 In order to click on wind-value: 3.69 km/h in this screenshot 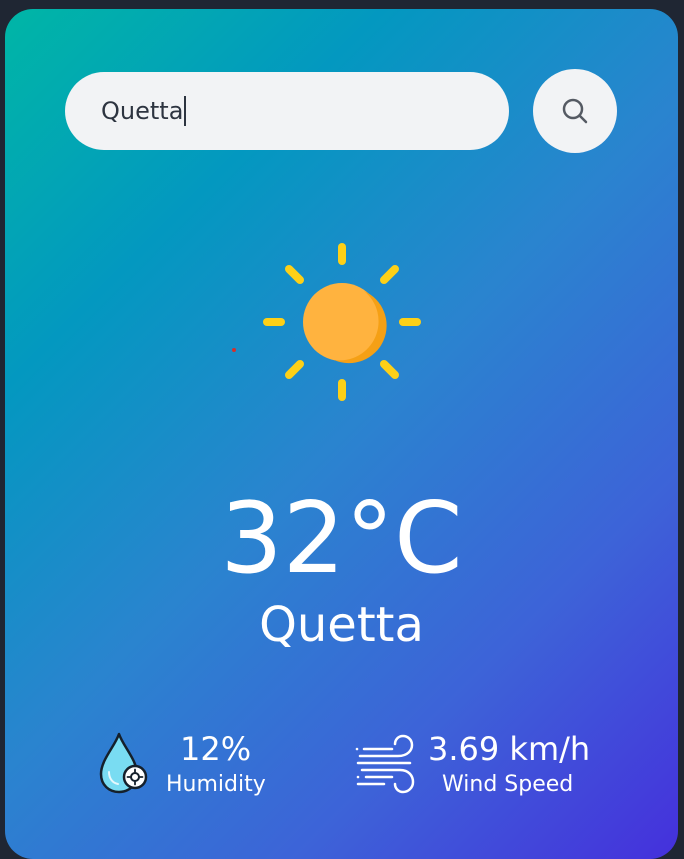, I will do `click(509, 749)`.